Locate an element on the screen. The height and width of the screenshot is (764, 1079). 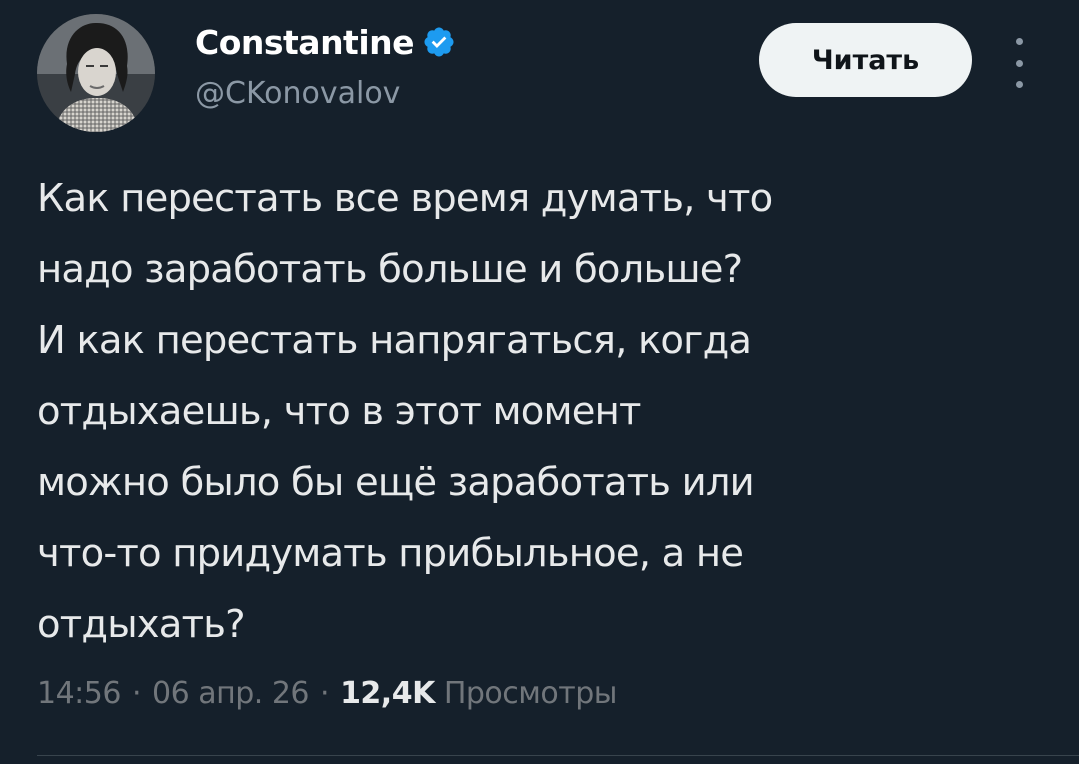
avatar-photo is located at coordinates (96, 73).